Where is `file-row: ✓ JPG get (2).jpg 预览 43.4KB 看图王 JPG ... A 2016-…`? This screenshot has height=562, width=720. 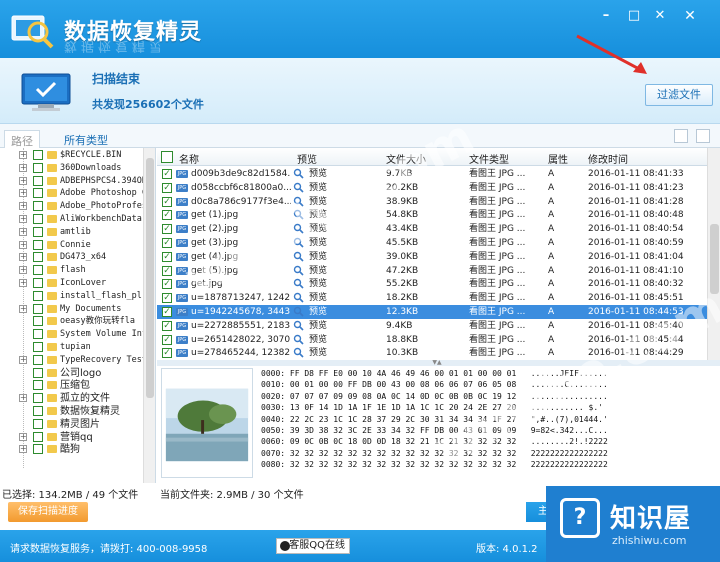
file-row: ✓ JPG get (2).jpg 预览 43.4KB 看图王 JPG ... A 2016-… is located at coordinates (432, 229).